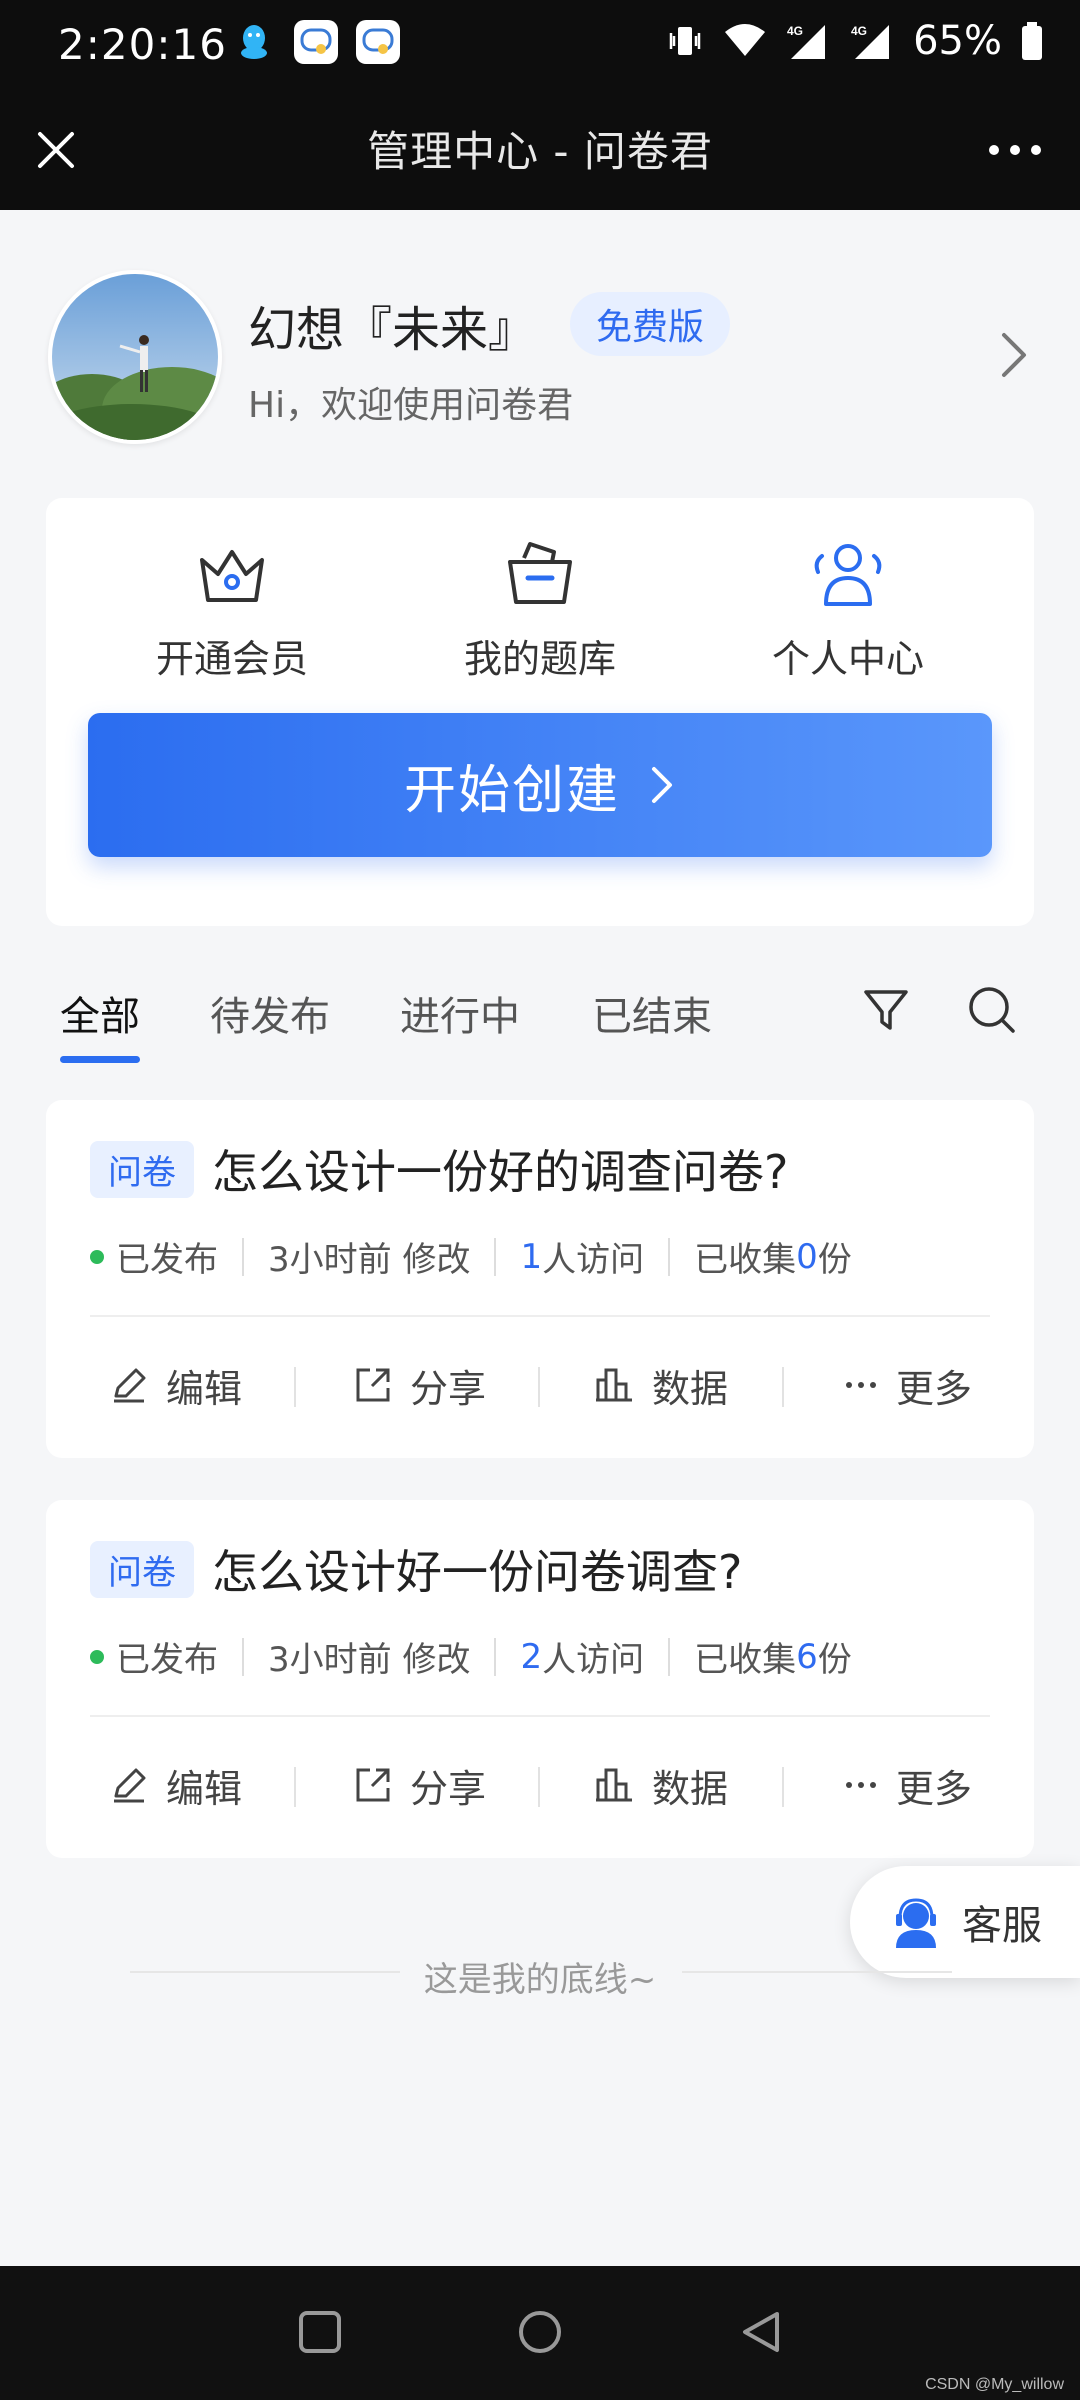 The image size is (1080, 2400). I want to click on collected-count: 6, so click(807, 1656).